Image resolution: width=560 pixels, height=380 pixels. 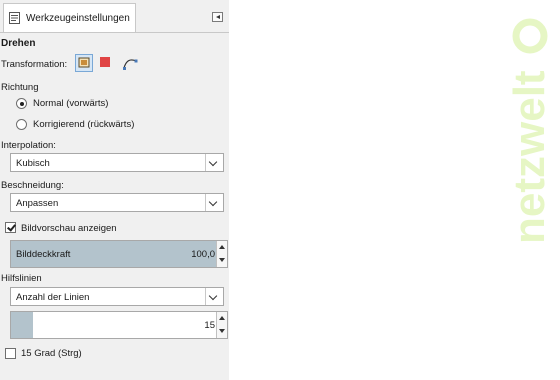 I want to click on opacity-spinscale: Bilddeckkraft 100,0, so click(x=119, y=254).